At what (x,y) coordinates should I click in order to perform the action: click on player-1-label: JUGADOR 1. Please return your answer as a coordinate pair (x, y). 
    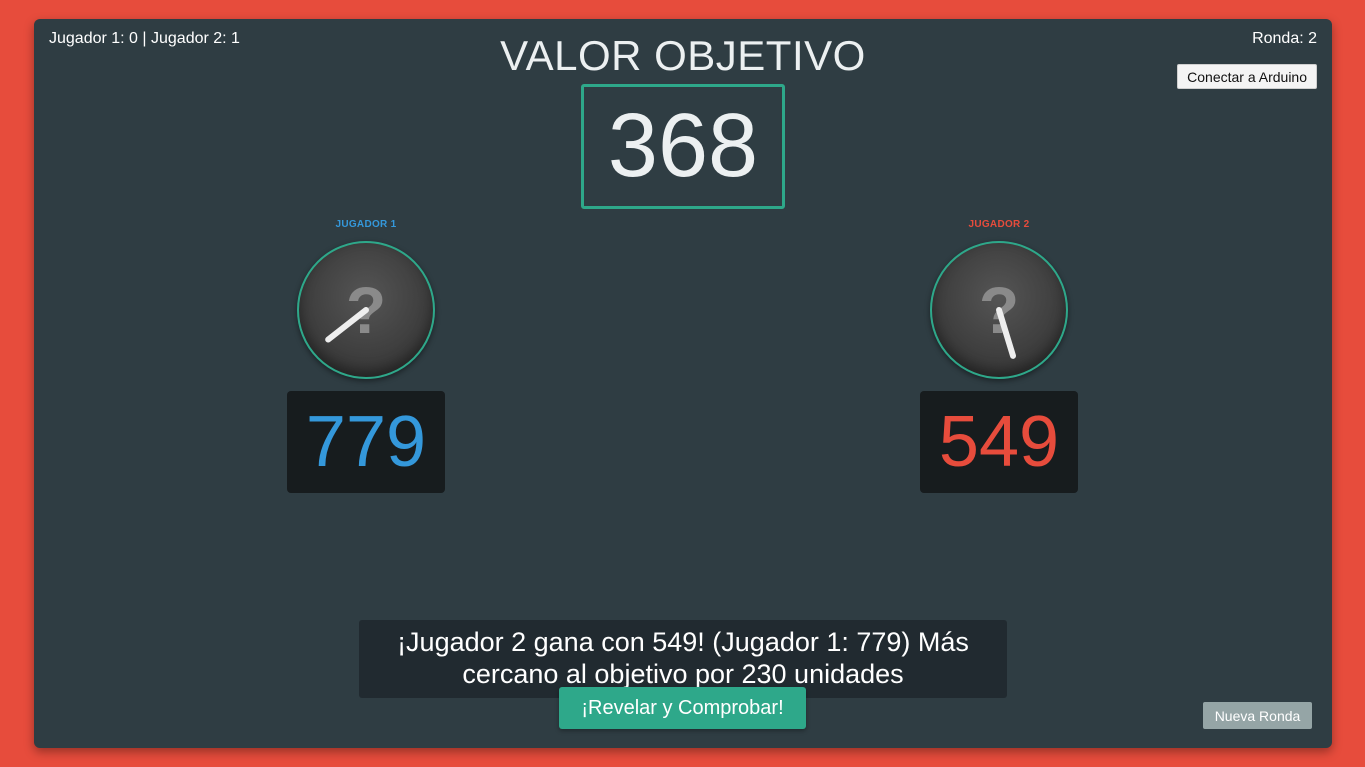
    Looking at the image, I should click on (366, 224).